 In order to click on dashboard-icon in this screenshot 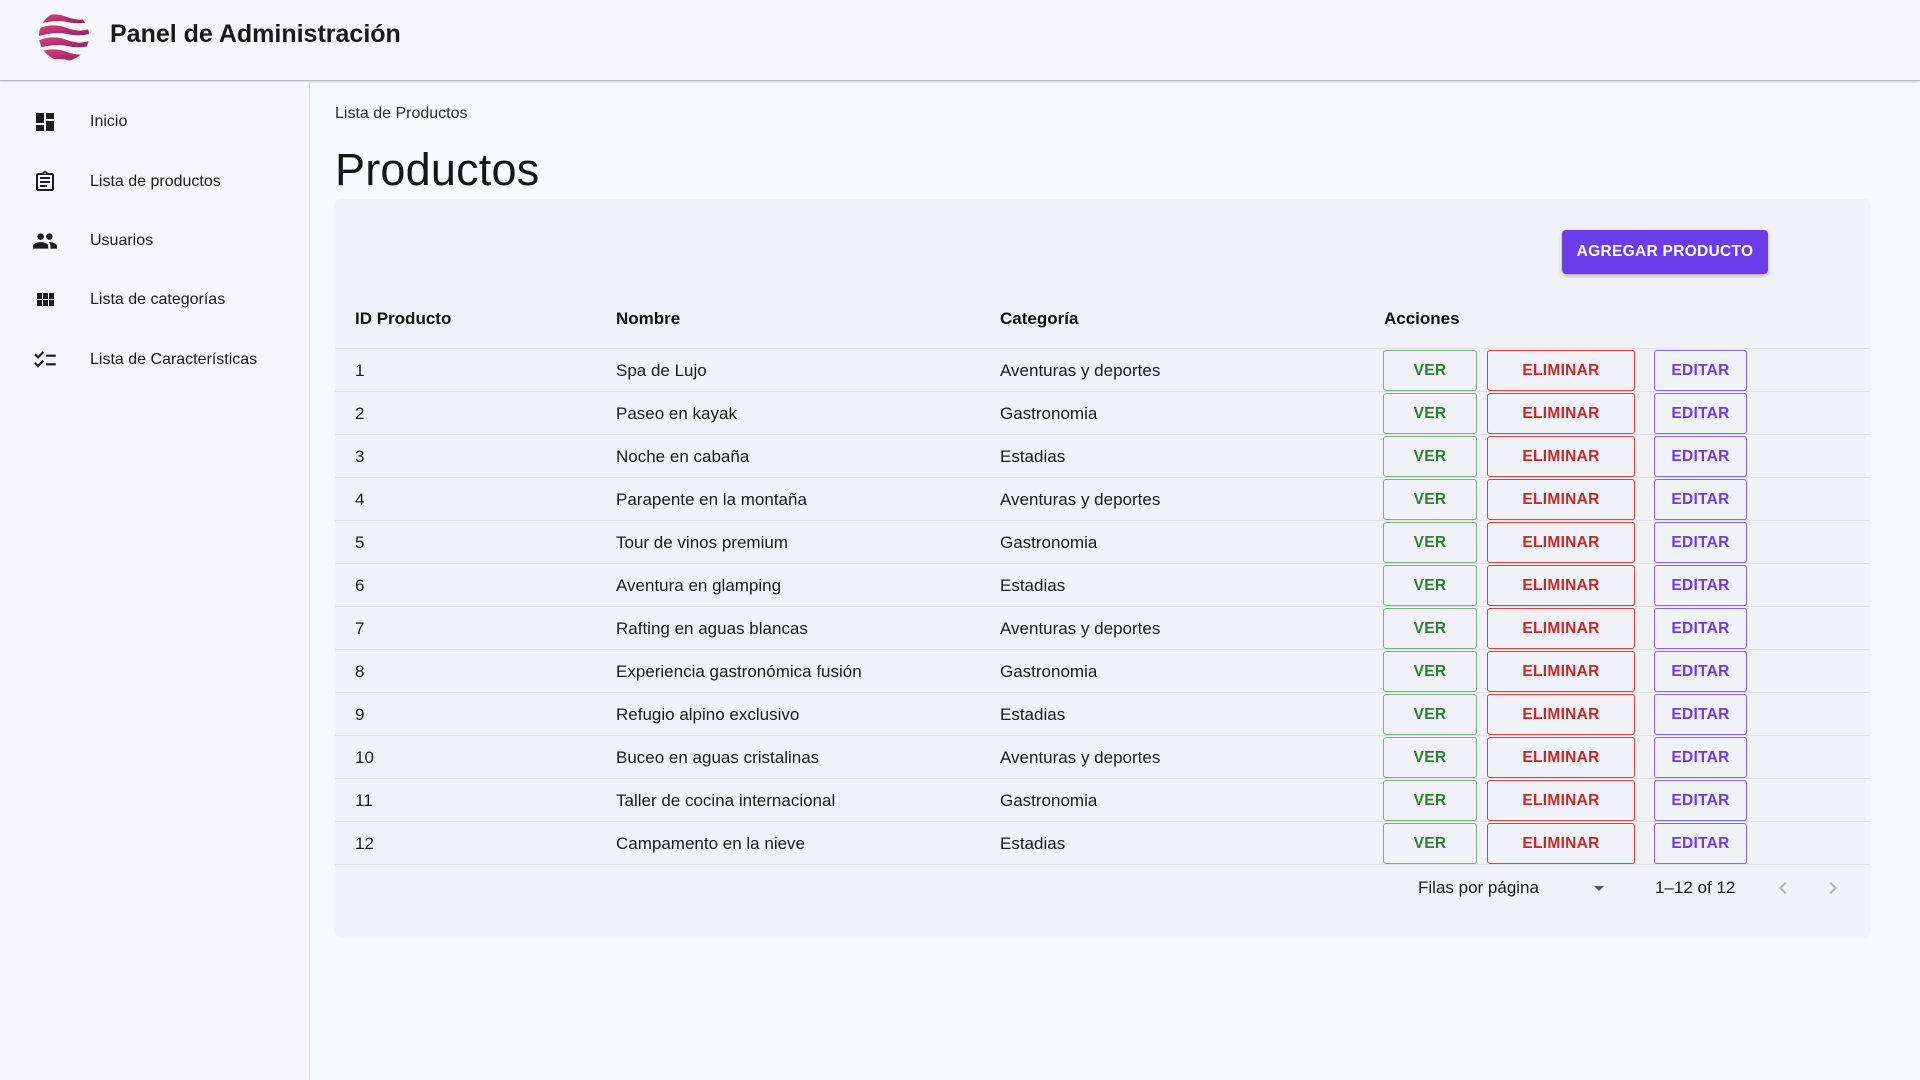, I will do `click(45, 122)`.